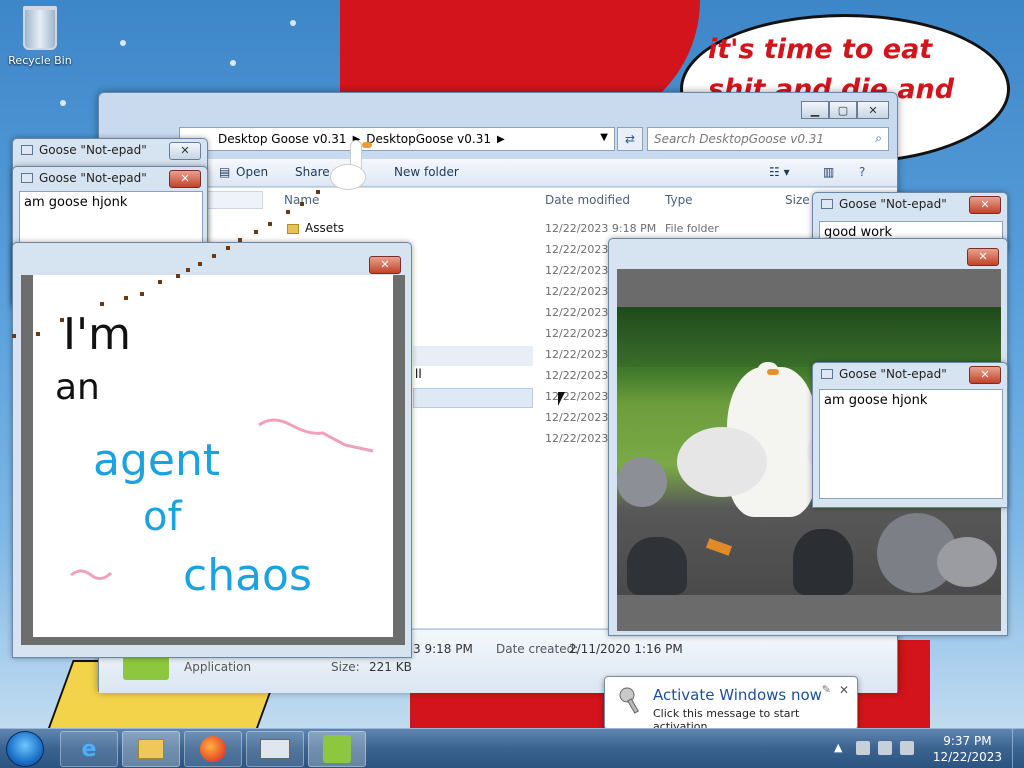  Describe the element at coordinates (40, 28) in the screenshot. I see `recycle-bin-icon` at that location.